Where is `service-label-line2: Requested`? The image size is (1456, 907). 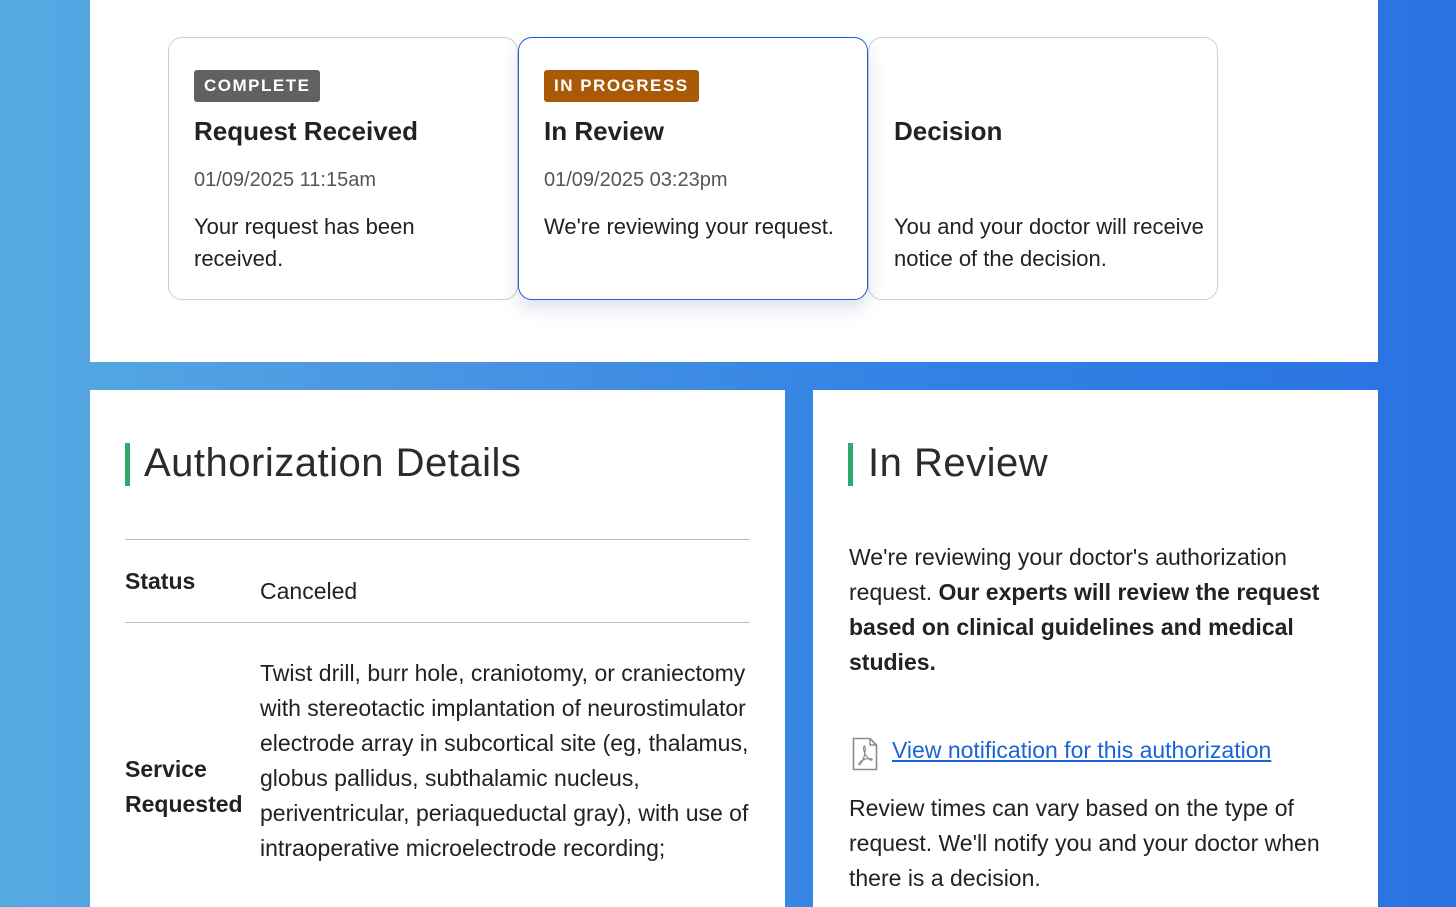 service-label-line2: Requested is located at coordinates (184, 804).